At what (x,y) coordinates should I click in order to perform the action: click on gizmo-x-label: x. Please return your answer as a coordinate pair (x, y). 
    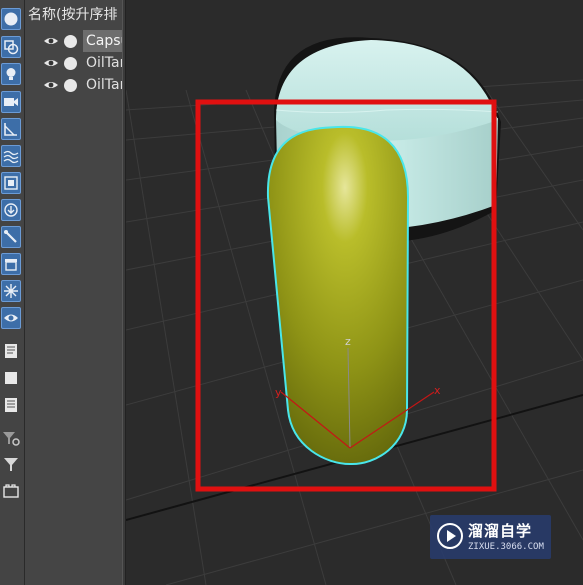
    Looking at the image, I should click on (437, 390).